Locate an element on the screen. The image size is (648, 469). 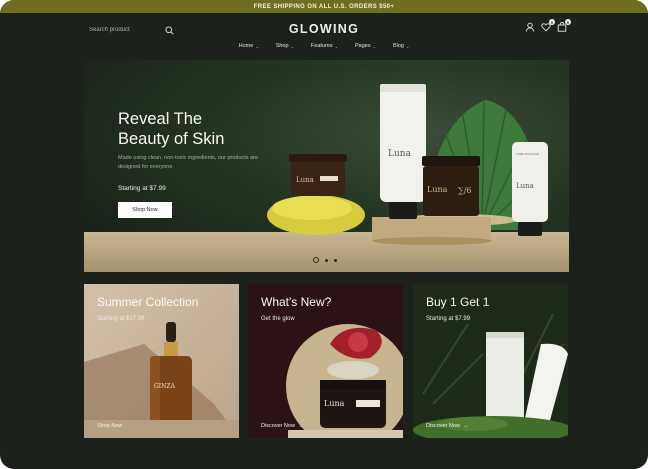
bag-icon: 0 is located at coordinates (564, 25).